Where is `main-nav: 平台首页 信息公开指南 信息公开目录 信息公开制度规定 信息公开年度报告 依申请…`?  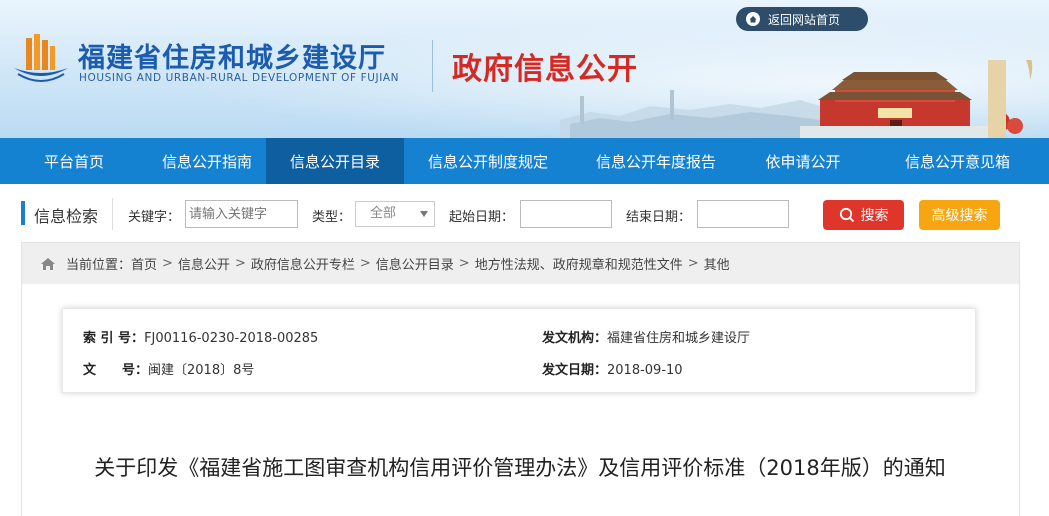 main-nav: 平台首页 信息公开指南 信息公开目录 信息公开制度规定 信息公开年度报告 依申请… is located at coordinates (524, 161).